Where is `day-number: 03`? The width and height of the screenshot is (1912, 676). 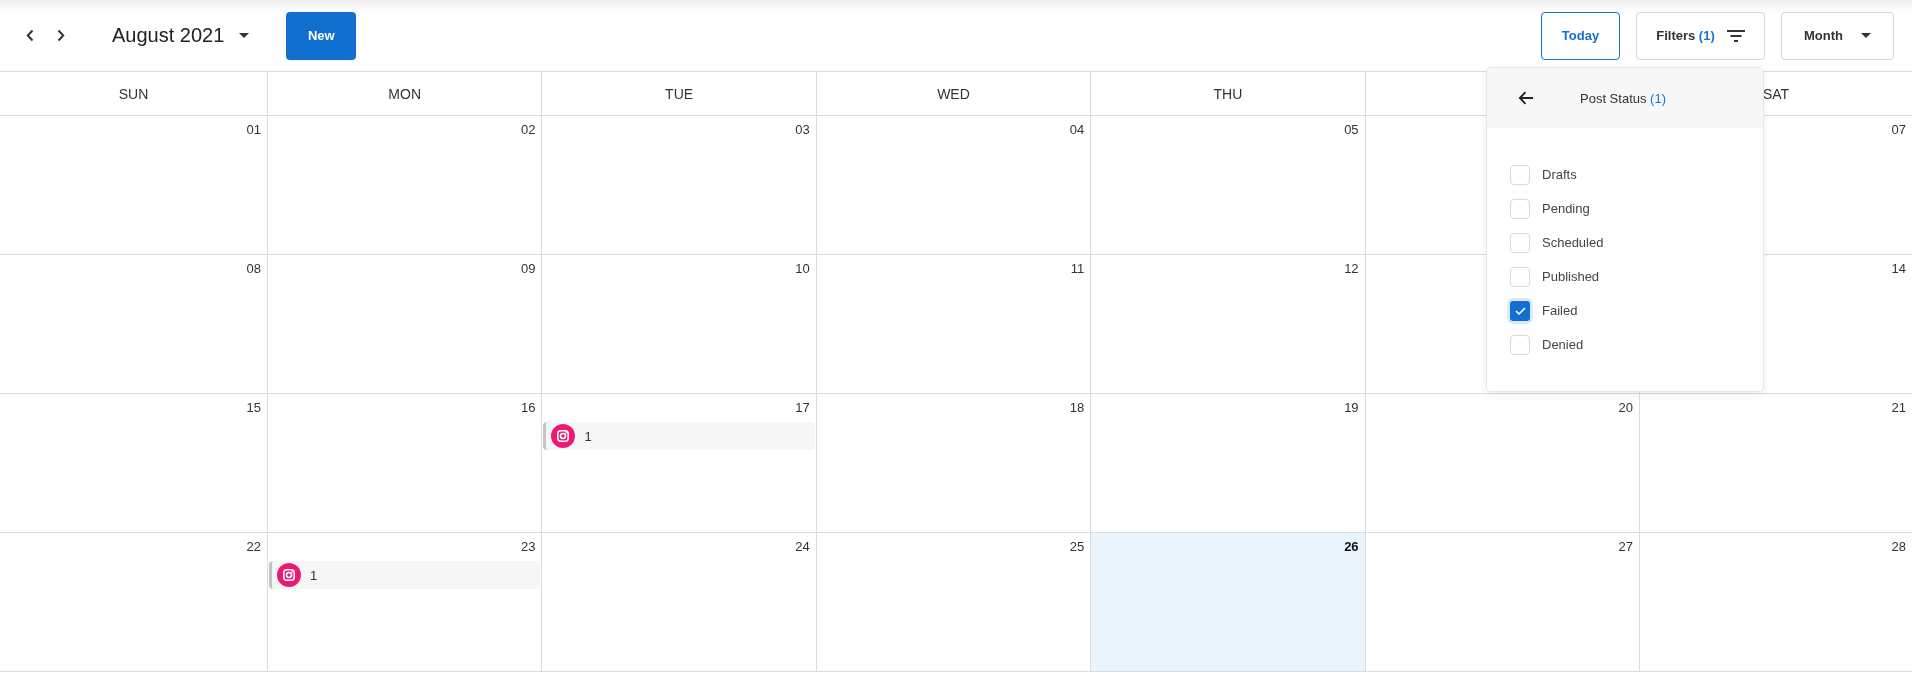
day-number: 03 is located at coordinates (802, 130).